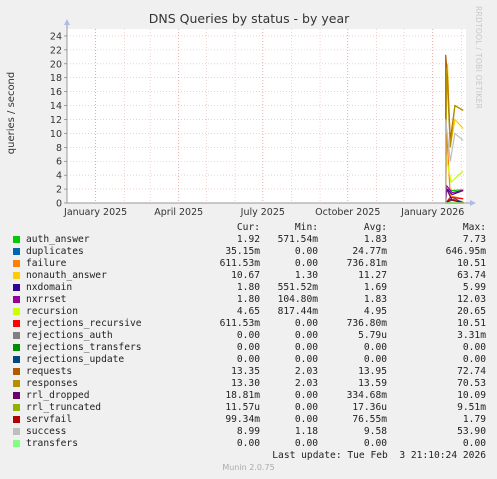 This screenshot has height=479, width=497. I want to click on legend-max: 53.90, so click(471, 431).